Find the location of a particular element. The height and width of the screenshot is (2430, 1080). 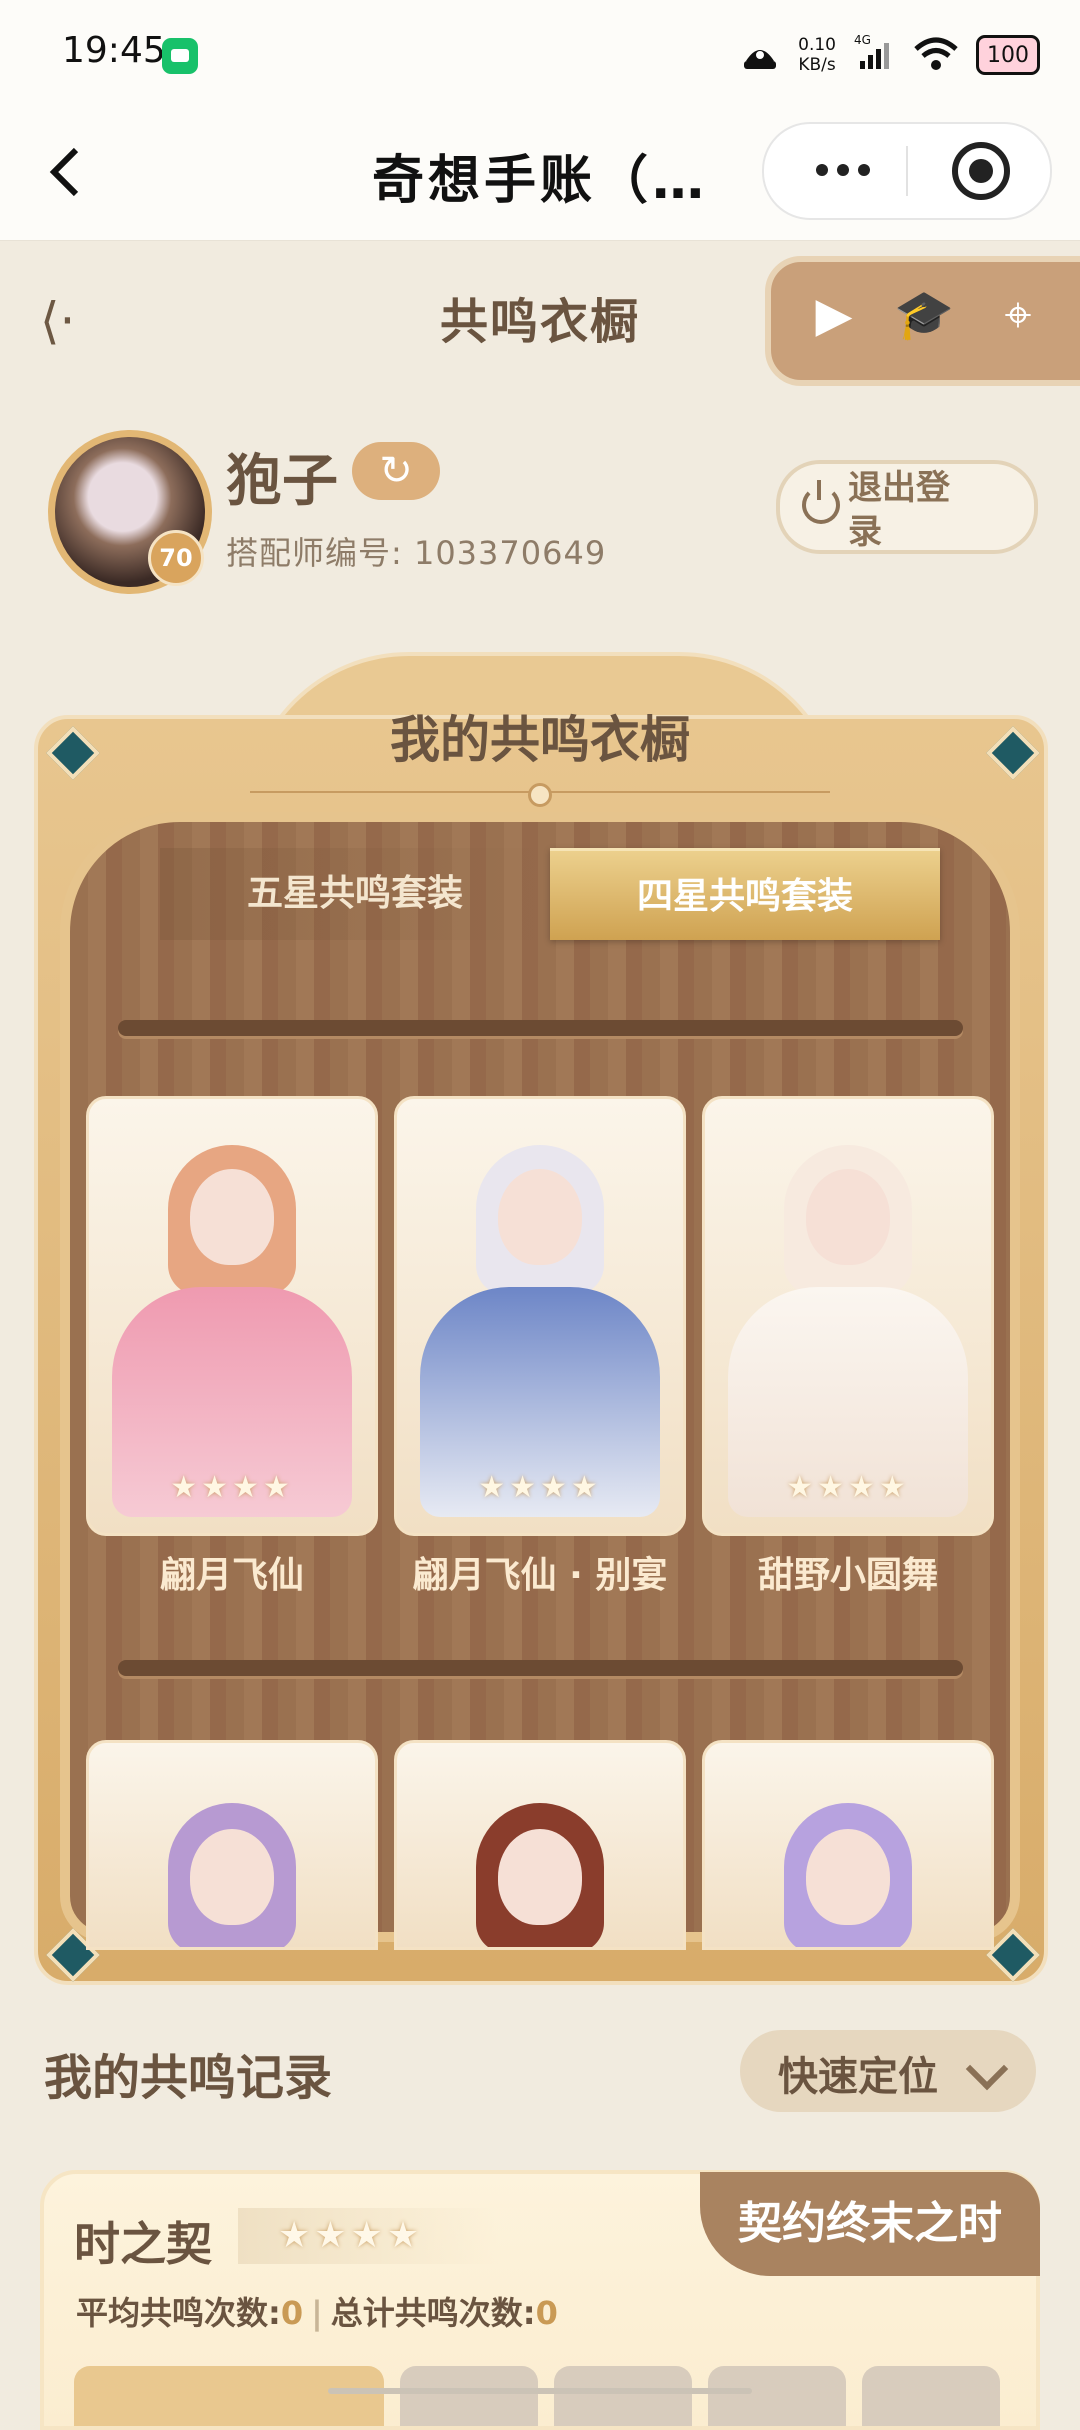

suit-item: ★★★★ 翩月飞仙 is located at coordinates (232, 1347).